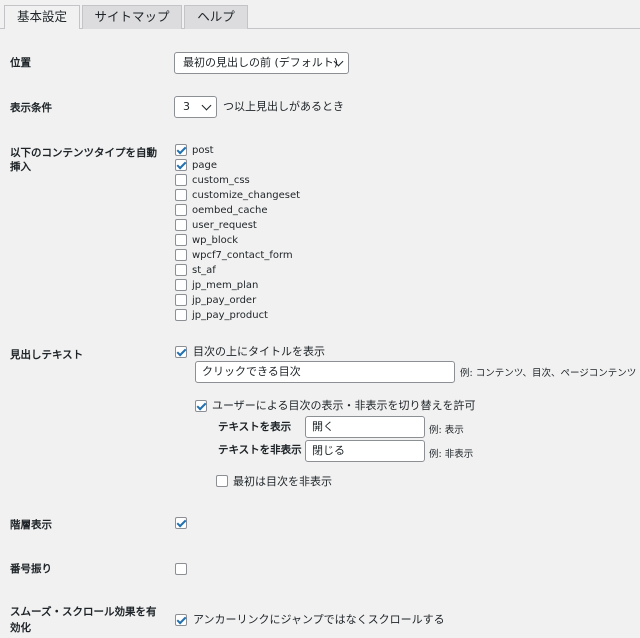  Describe the element at coordinates (446, 430) in the screenshot. I see `show-text-hint: 例: 表示` at that location.